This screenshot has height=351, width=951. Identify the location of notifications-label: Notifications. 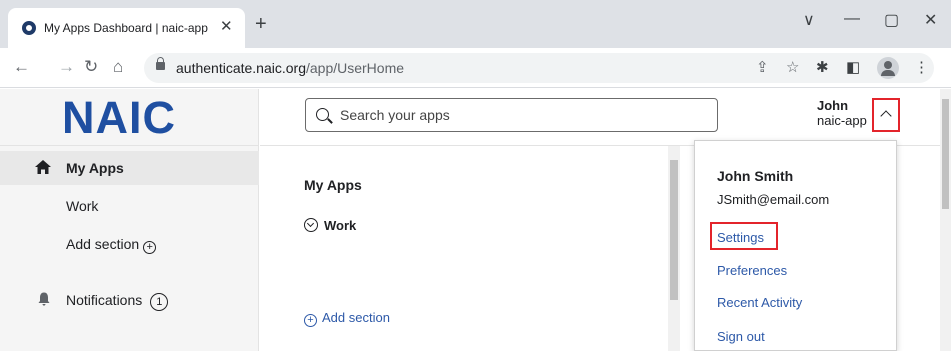
(104, 300).